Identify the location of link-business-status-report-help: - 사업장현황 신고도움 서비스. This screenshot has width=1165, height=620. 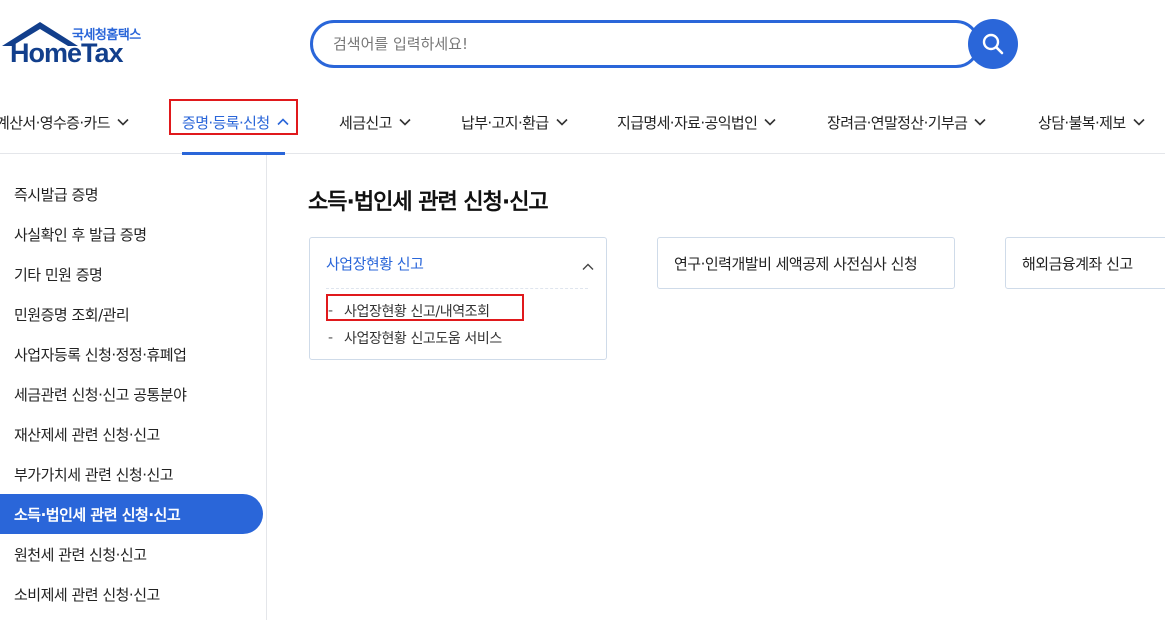
(415, 338).